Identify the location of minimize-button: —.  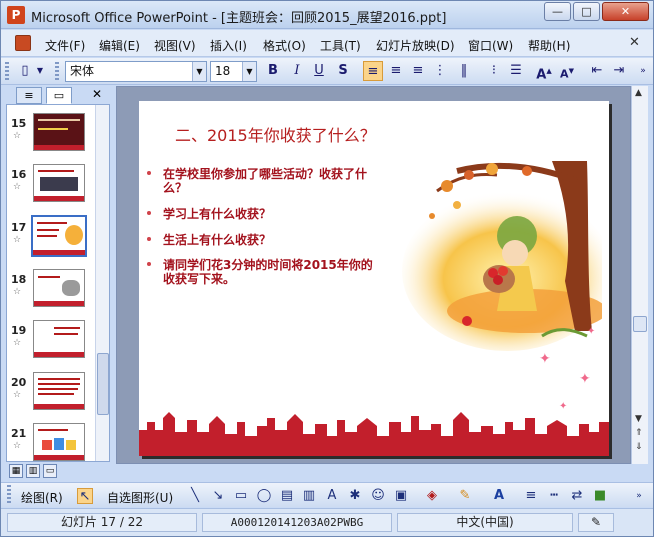
(557, 11).